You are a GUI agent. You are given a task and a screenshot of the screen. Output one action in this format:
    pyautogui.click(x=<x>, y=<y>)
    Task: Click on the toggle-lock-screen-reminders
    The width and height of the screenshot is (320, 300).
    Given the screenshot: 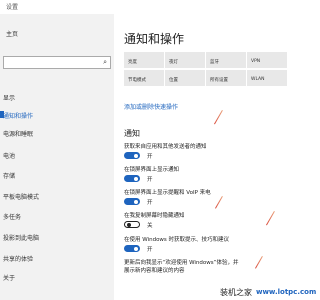 What is the action you would take?
    pyautogui.click(x=132, y=201)
    